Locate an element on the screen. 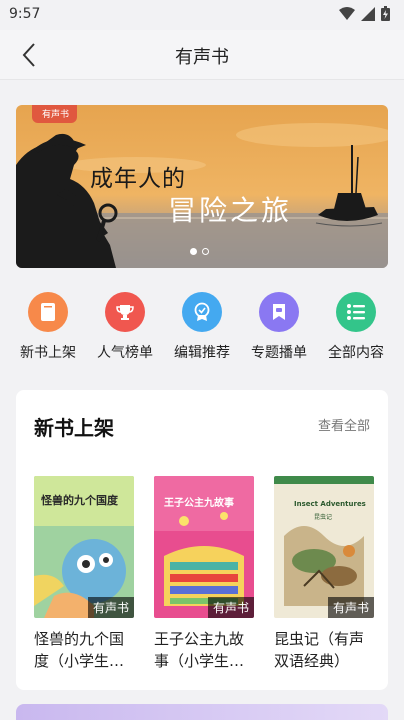  shortcut-all-content: 全部内容 is located at coordinates (356, 332).